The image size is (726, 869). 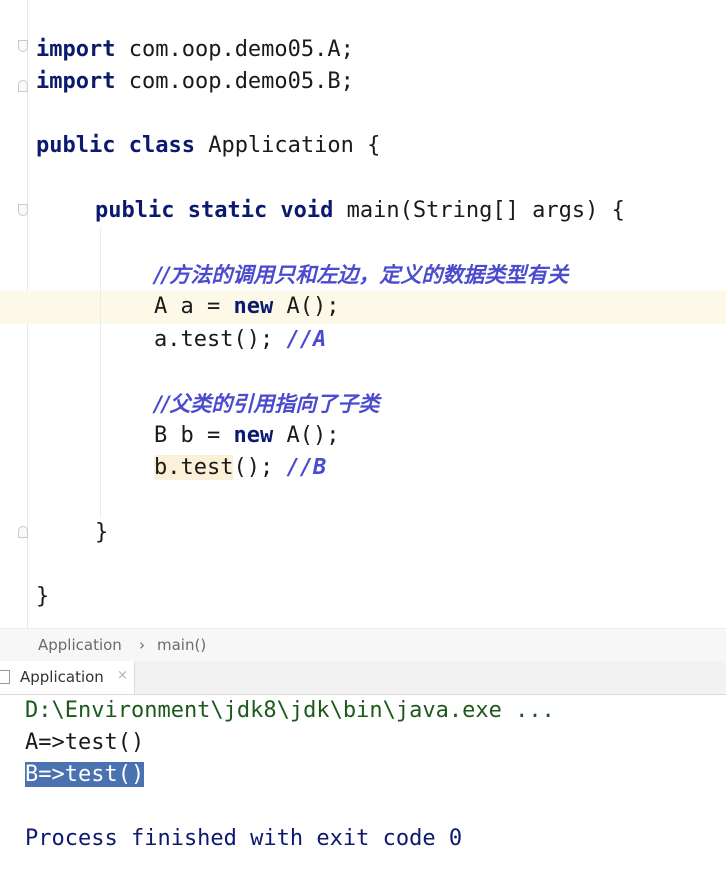 What do you see at coordinates (363, 678) in the screenshot?
I see `run-tool-window-header: Application ×` at bounding box center [363, 678].